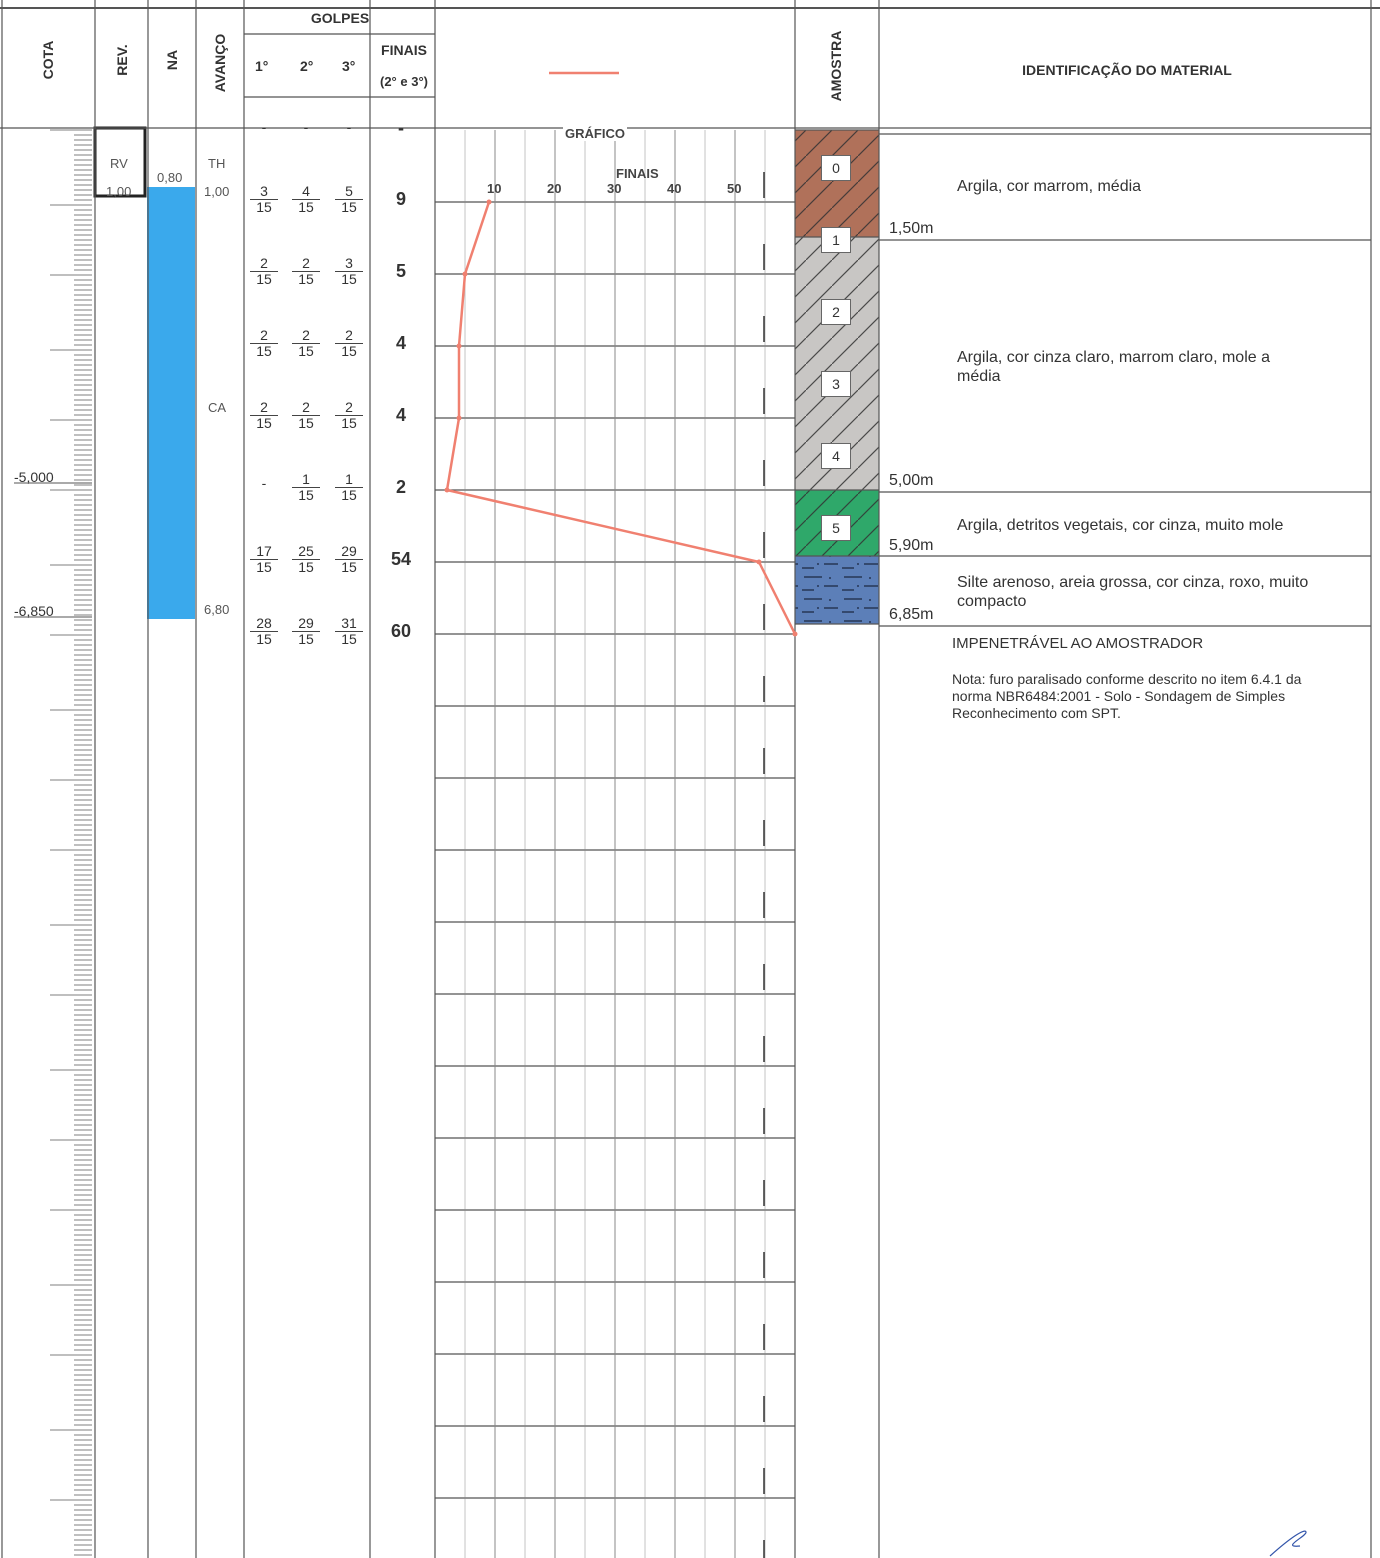  What do you see at coordinates (494, 188) in the screenshot?
I see `chart-tick-label: 10` at bounding box center [494, 188].